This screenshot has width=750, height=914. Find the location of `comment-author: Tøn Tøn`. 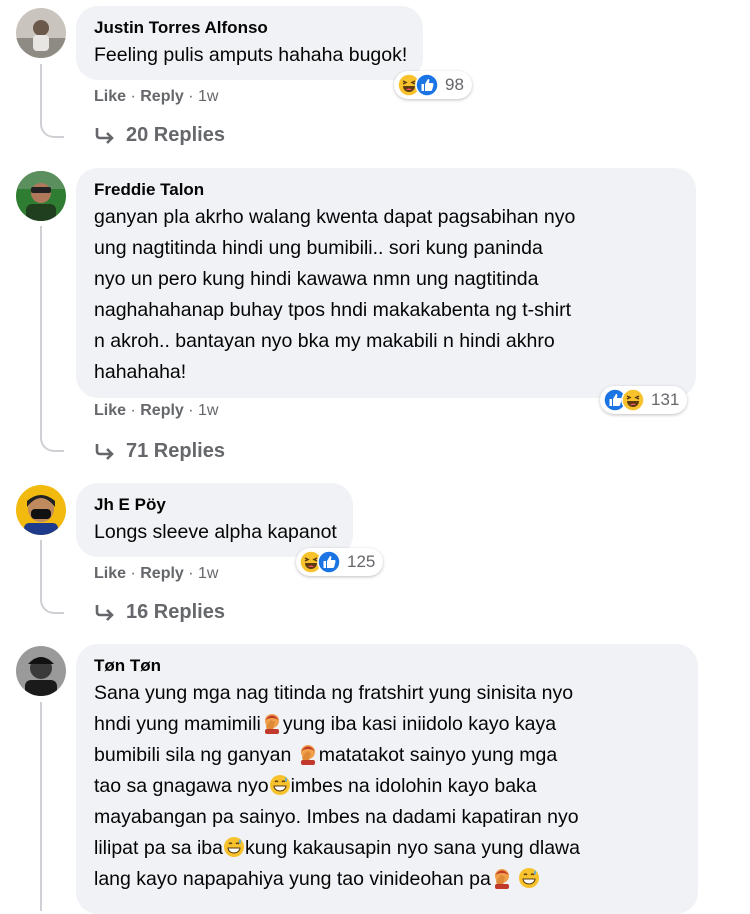

comment-author: Tøn Tøn is located at coordinates (388, 666).